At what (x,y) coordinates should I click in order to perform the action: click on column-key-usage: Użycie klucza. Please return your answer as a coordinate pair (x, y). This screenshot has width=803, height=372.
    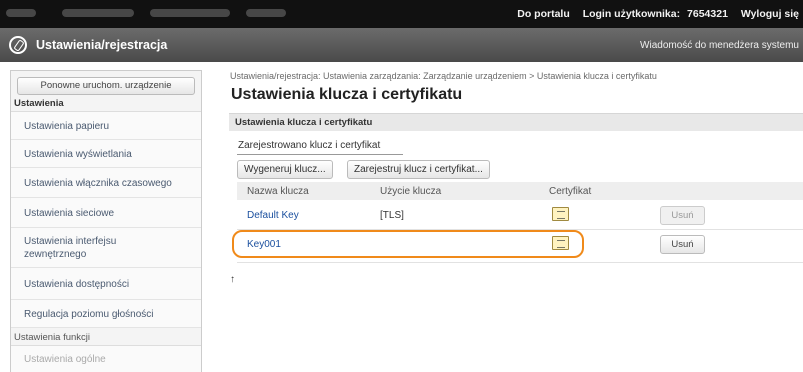
    Looking at the image, I should click on (411, 191).